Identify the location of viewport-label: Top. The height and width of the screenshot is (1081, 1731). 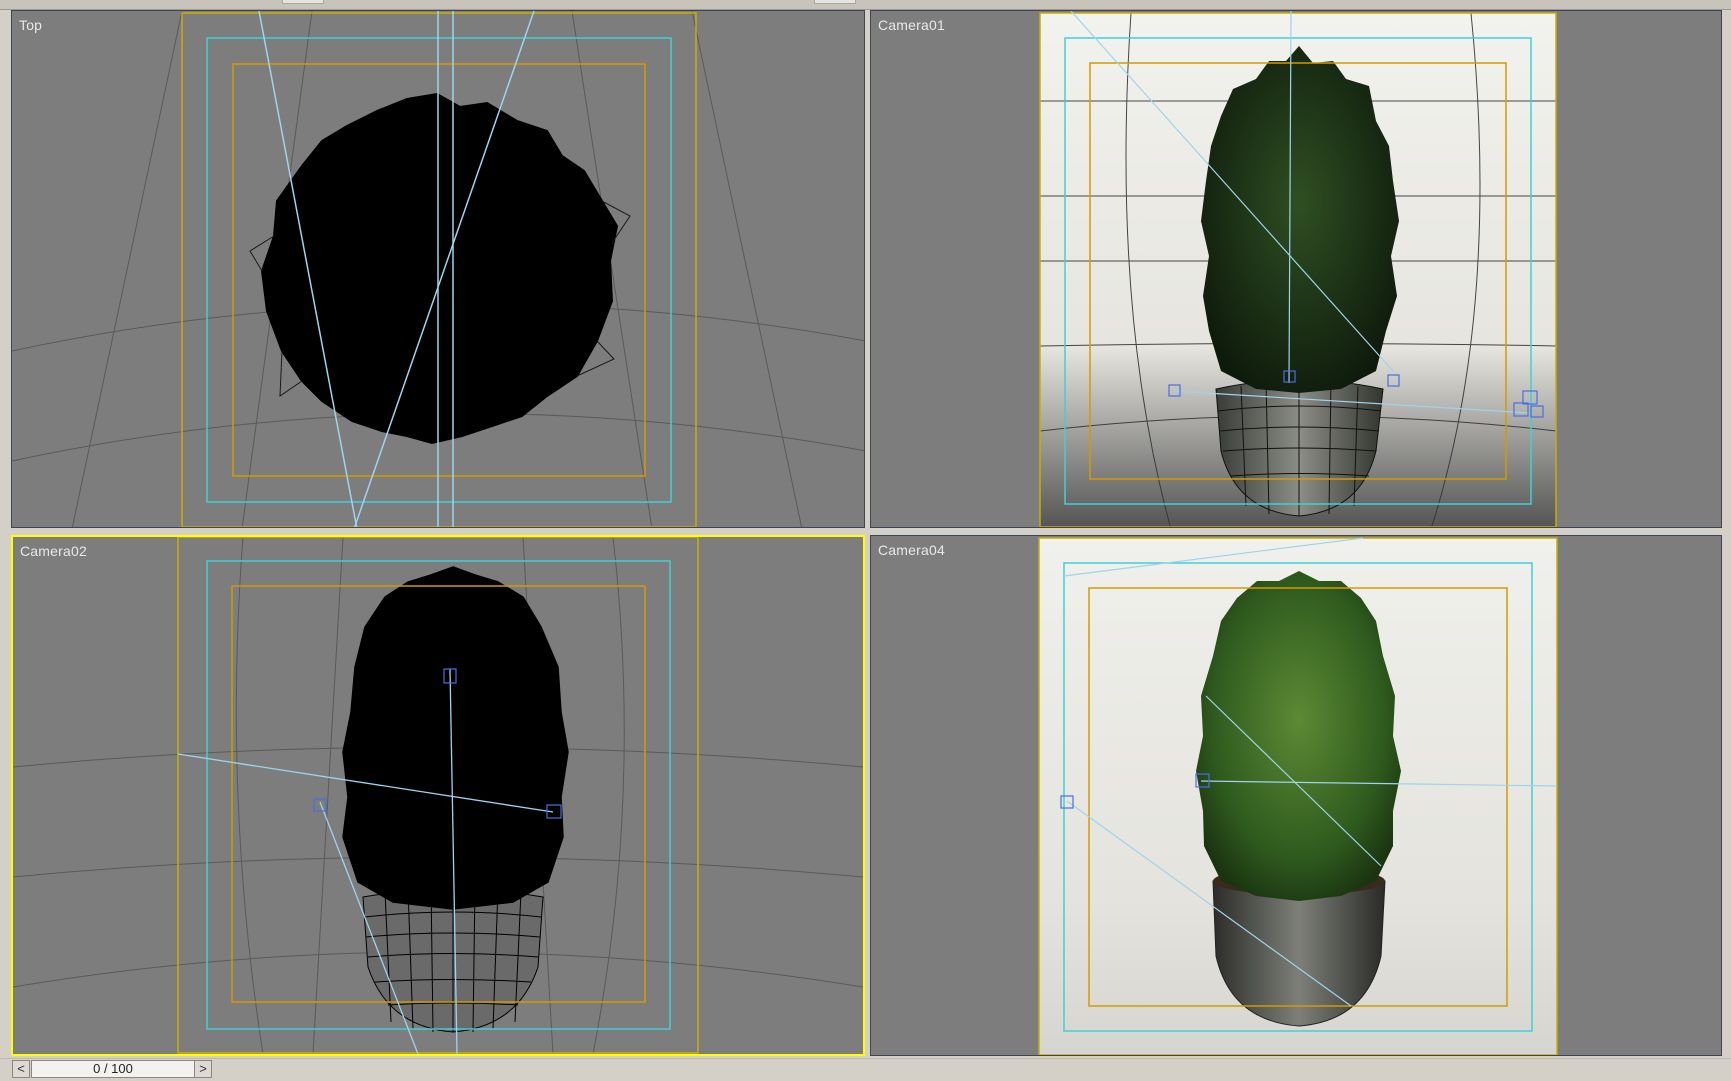
(30, 25).